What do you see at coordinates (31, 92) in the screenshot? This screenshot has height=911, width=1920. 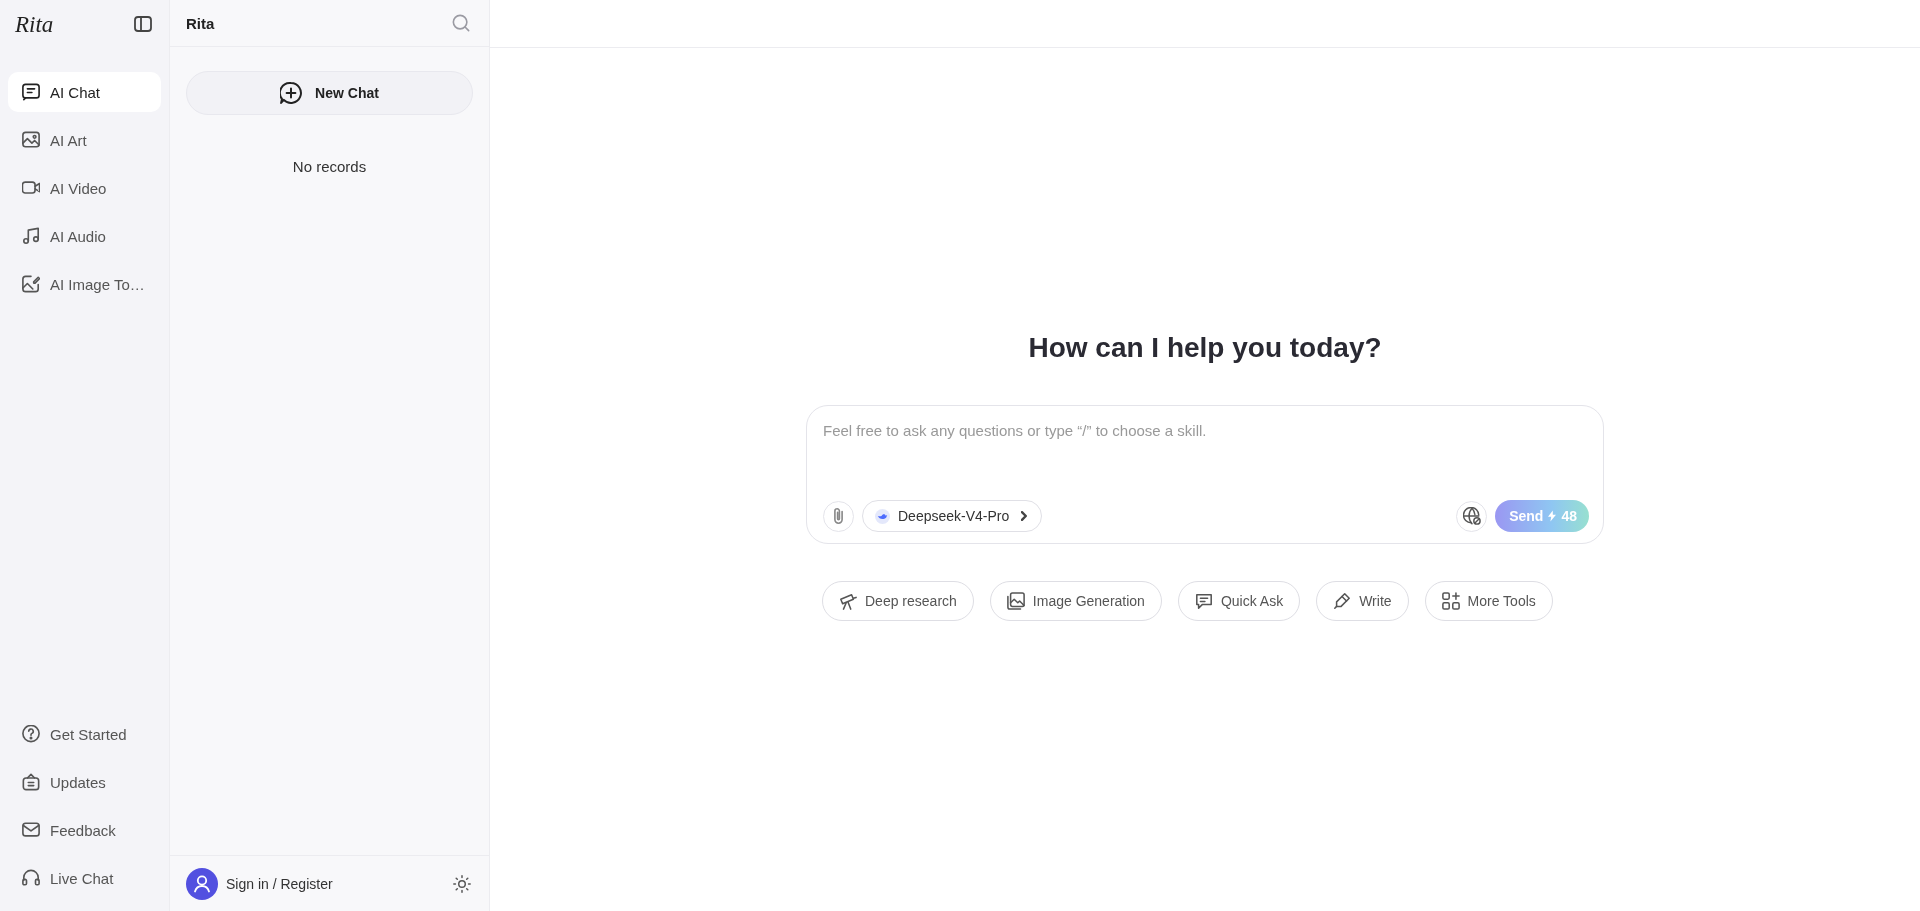 I see `chat-icon` at bounding box center [31, 92].